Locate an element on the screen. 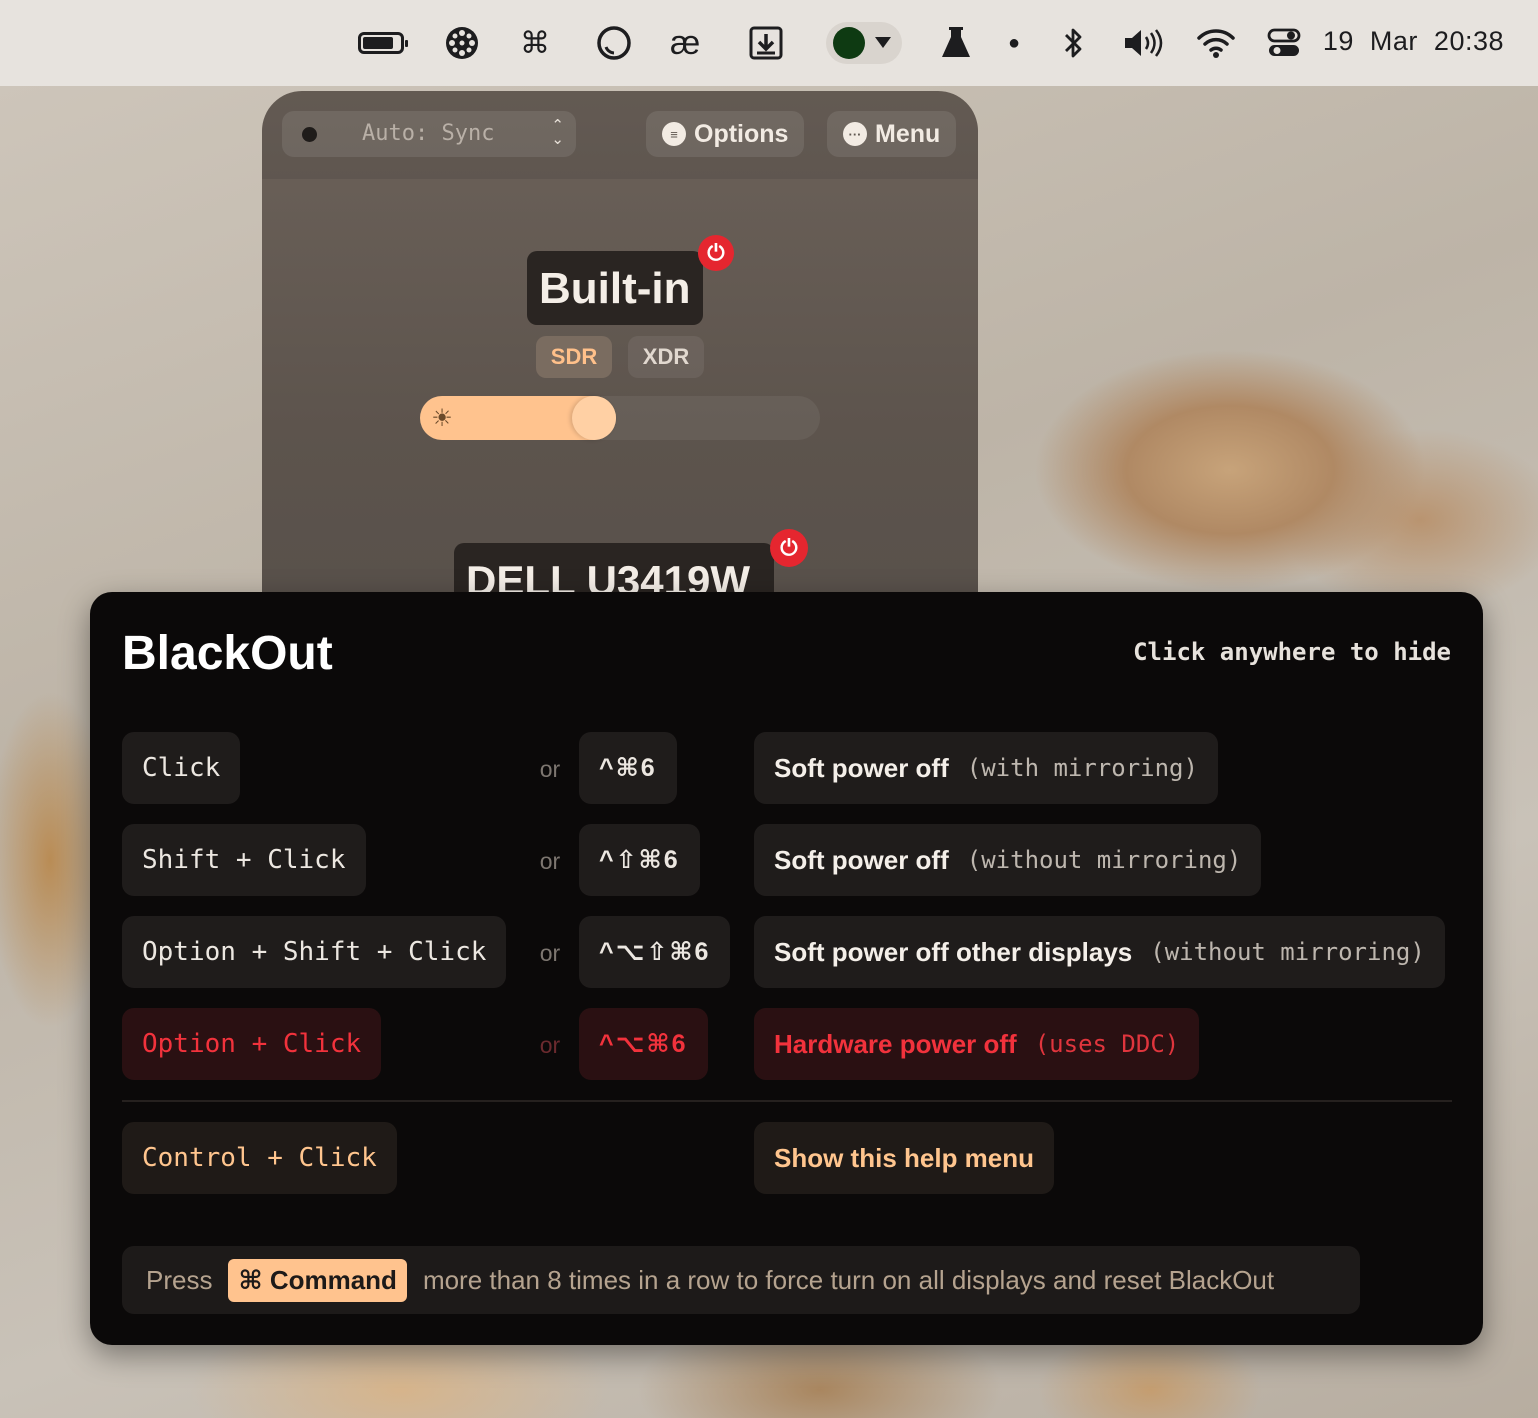  menu-button: ··· Menu is located at coordinates (892, 134).